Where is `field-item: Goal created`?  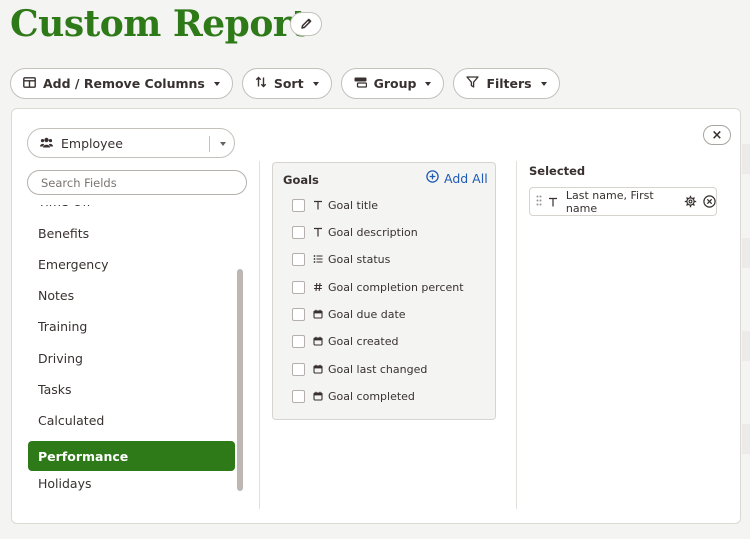 field-item: Goal created is located at coordinates (345, 341).